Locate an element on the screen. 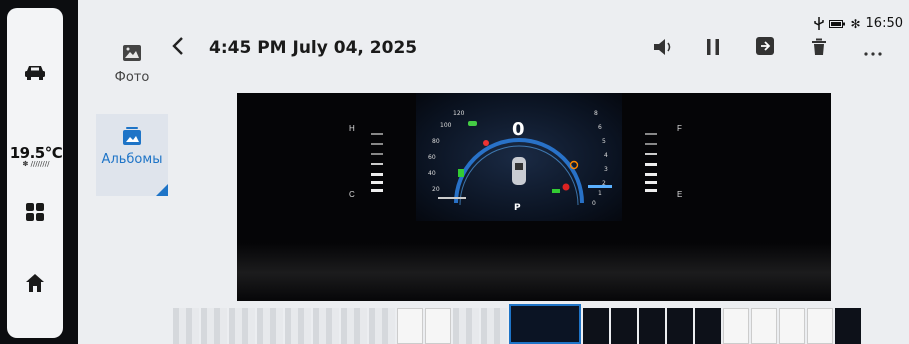 This screenshot has width=909, height=344. home-icon is located at coordinates (35, 283).